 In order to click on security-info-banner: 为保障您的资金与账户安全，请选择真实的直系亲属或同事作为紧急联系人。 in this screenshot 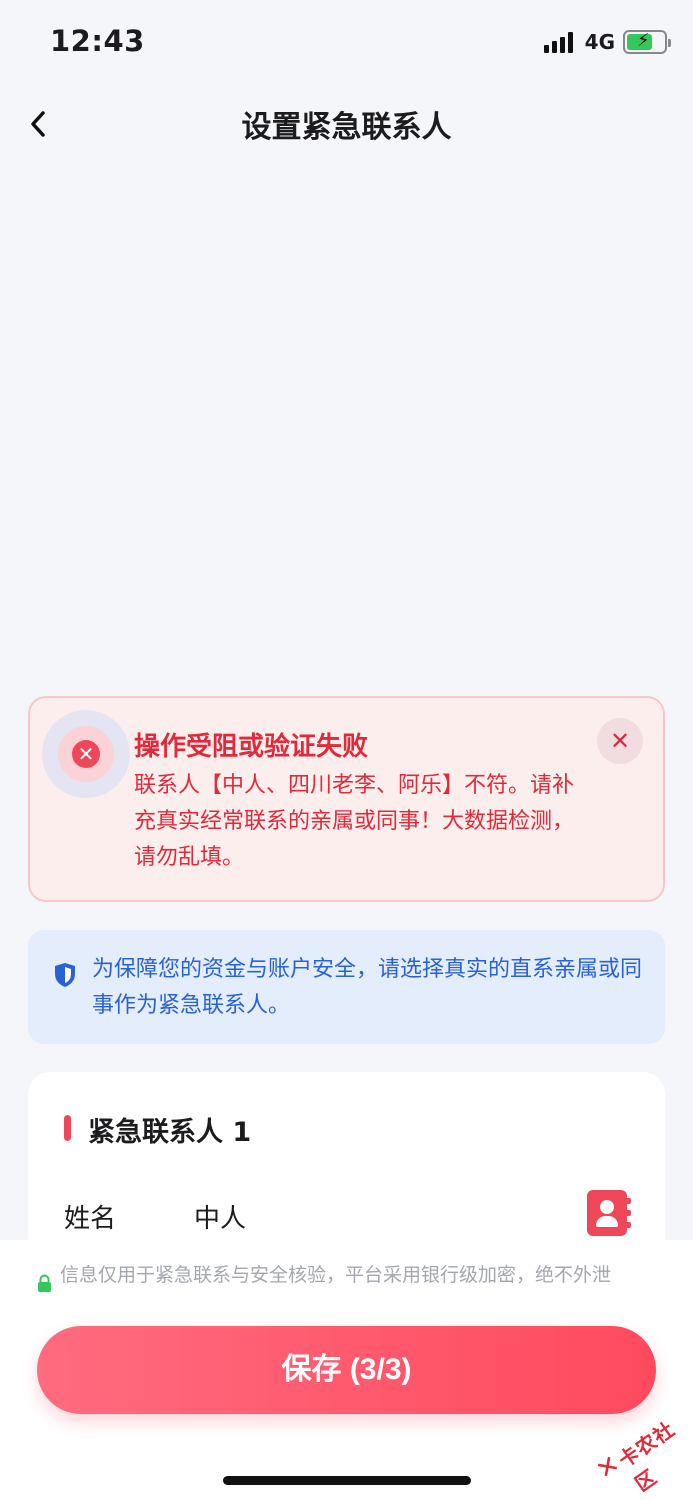, I will do `click(346, 987)`.